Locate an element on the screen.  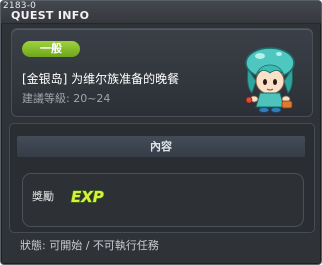
quest-status-text: 狀態: 可開始 / 不可執行任務 is located at coordinates (89, 245).